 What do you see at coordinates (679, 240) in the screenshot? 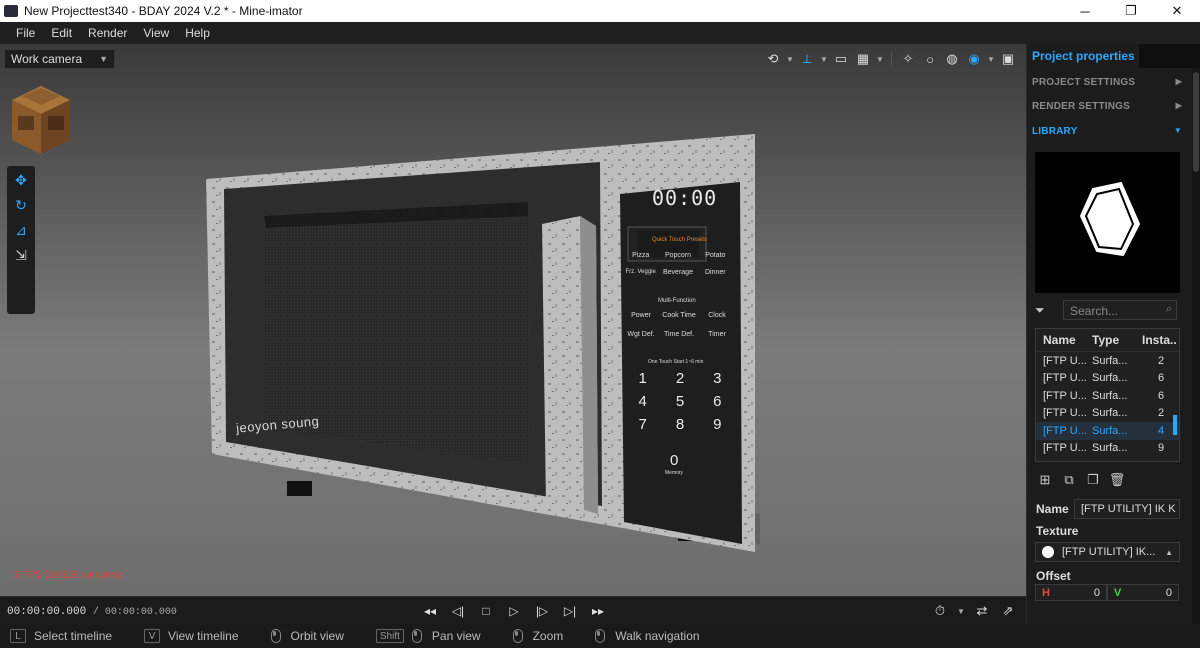
I see `presets-title: Quick Touch Presets` at bounding box center [679, 240].